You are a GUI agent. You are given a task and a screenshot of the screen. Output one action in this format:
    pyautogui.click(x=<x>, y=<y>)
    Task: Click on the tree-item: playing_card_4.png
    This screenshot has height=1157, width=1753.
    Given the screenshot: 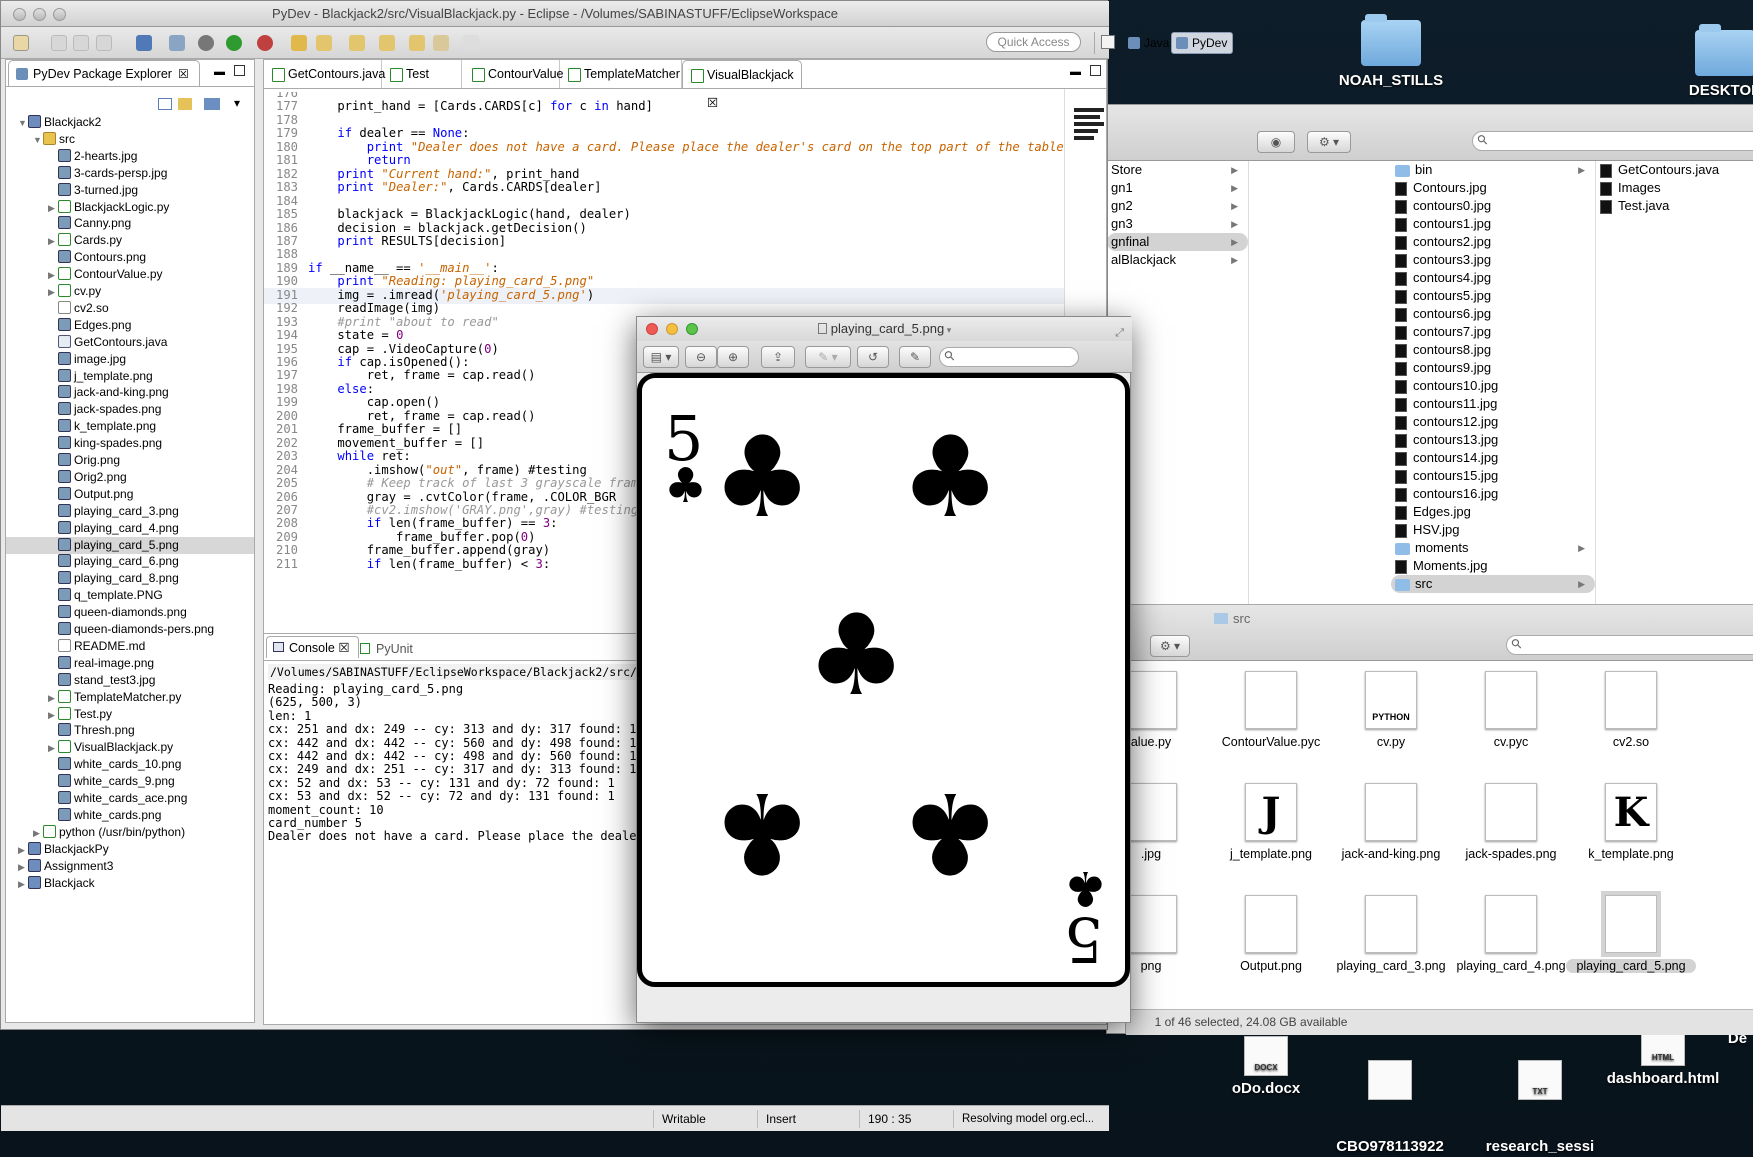 What is the action you would take?
    pyautogui.click(x=130, y=528)
    